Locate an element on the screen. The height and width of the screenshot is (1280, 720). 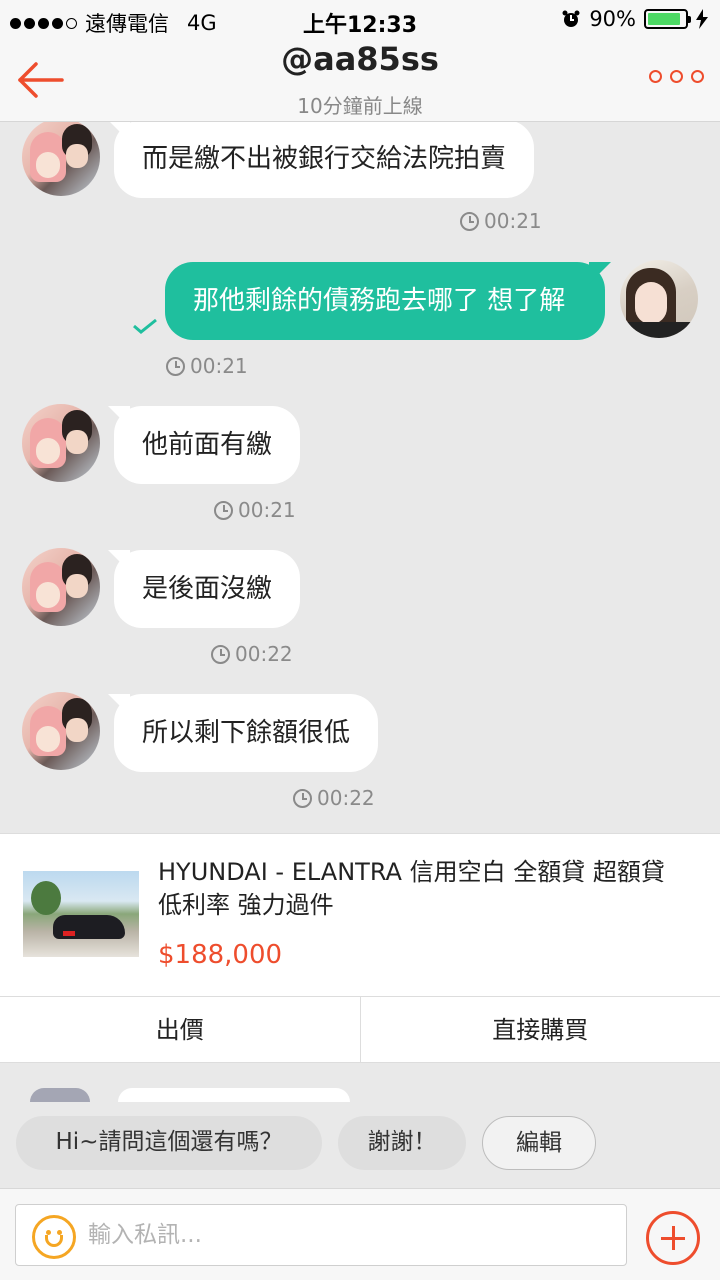
online-status: 10分鐘前上線 is located at coordinates (360, 106).